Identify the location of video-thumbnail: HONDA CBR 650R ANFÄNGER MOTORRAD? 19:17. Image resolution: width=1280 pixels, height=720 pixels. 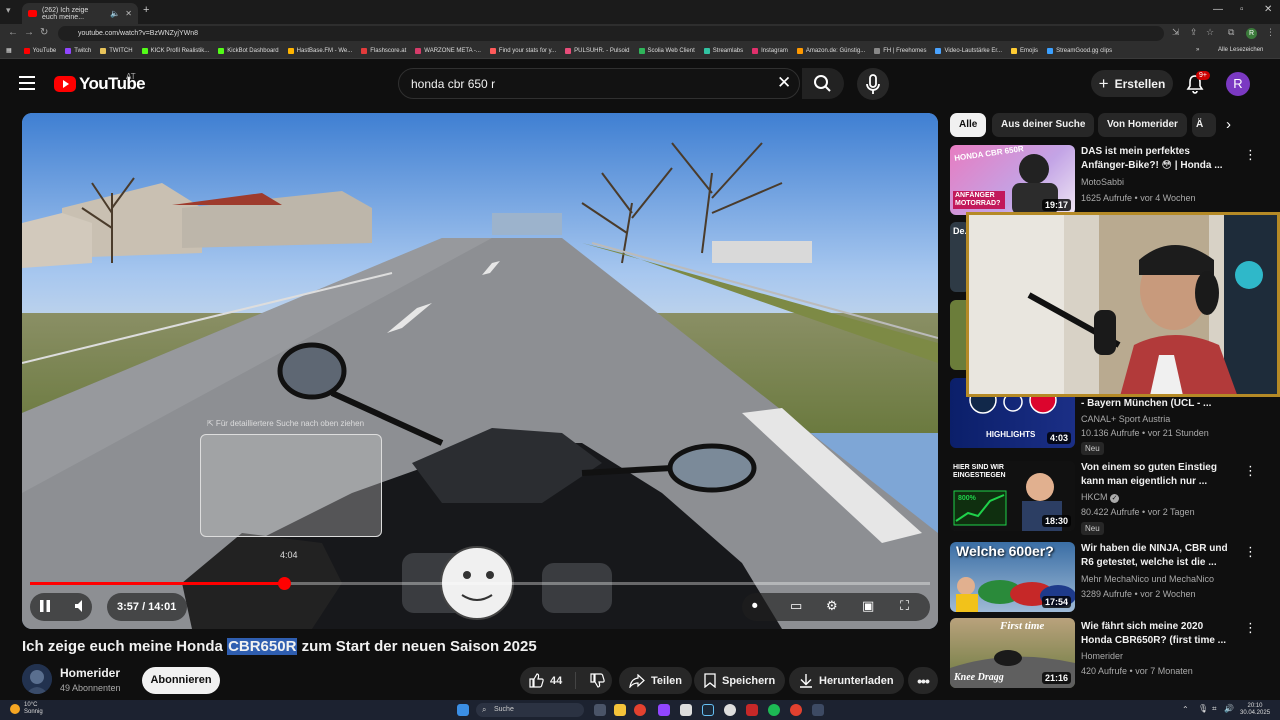
(1012, 180).